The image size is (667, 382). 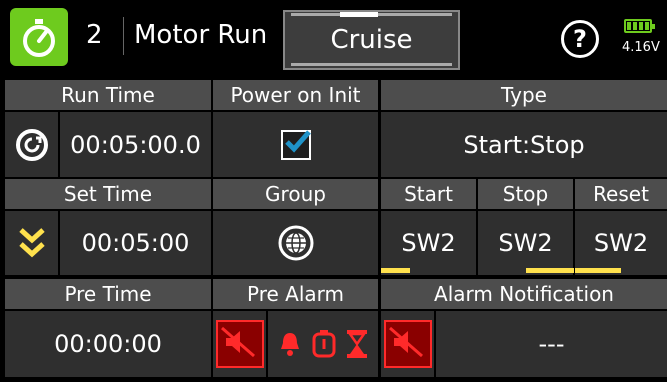 I want to click on start-header: Start, so click(x=428, y=194).